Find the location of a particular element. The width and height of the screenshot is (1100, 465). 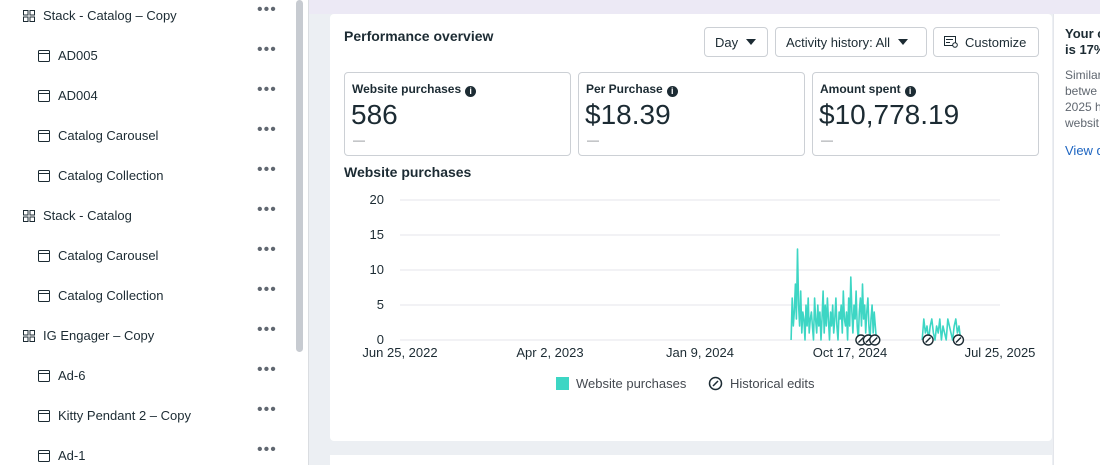

metric-card-amount-spent: Amount spent i $10,778.19 — is located at coordinates (925, 114).